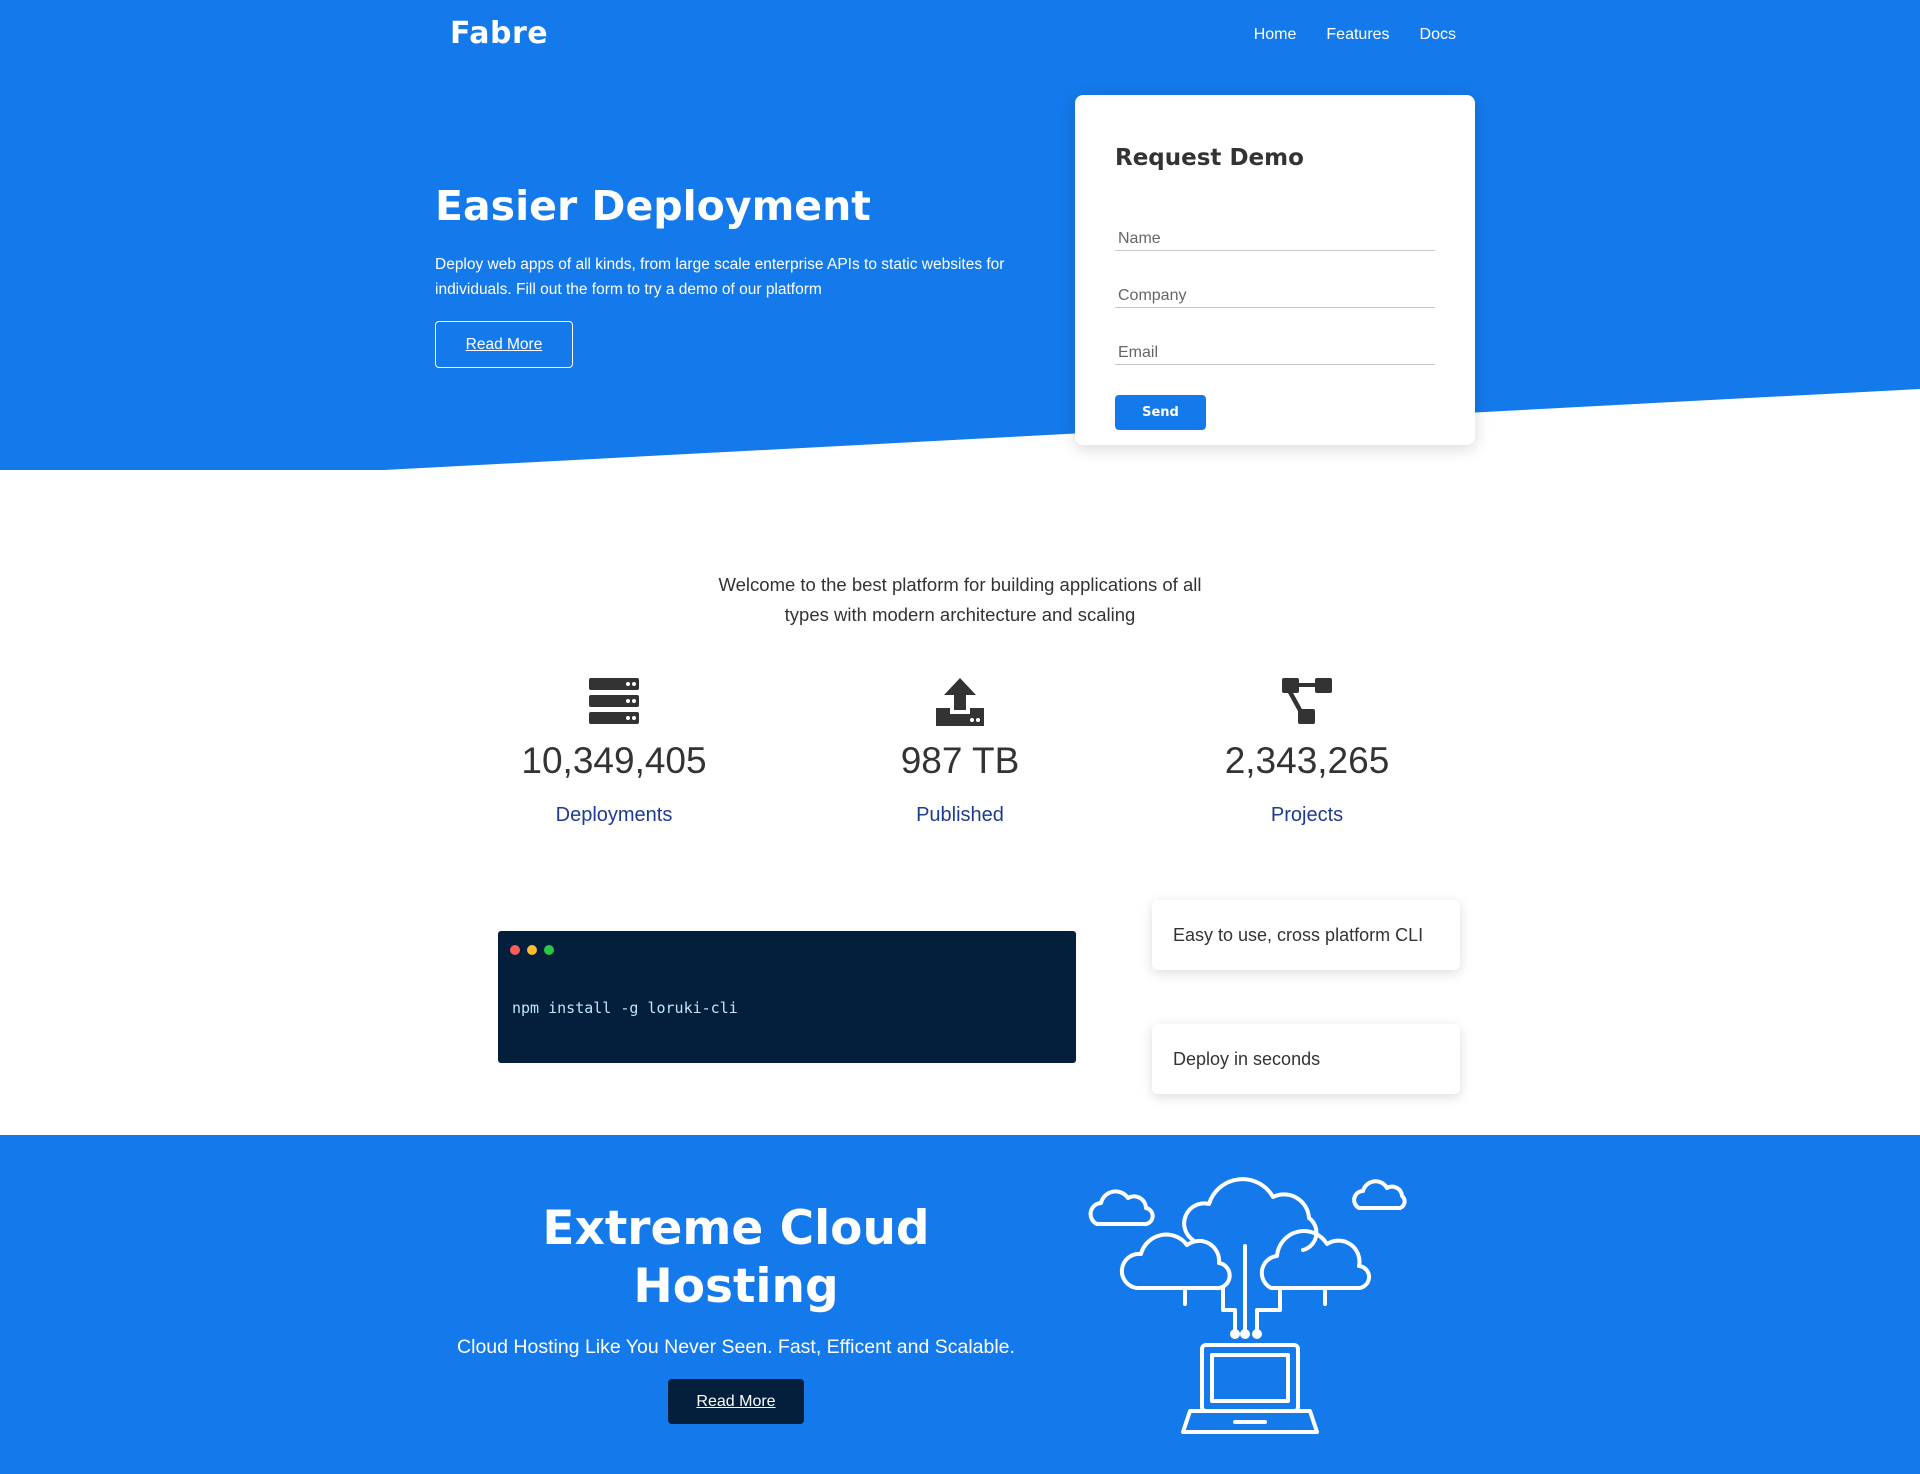 This screenshot has width=1920, height=1474. What do you see at coordinates (960, 815) in the screenshot?
I see `stat-published-label: Published` at bounding box center [960, 815].